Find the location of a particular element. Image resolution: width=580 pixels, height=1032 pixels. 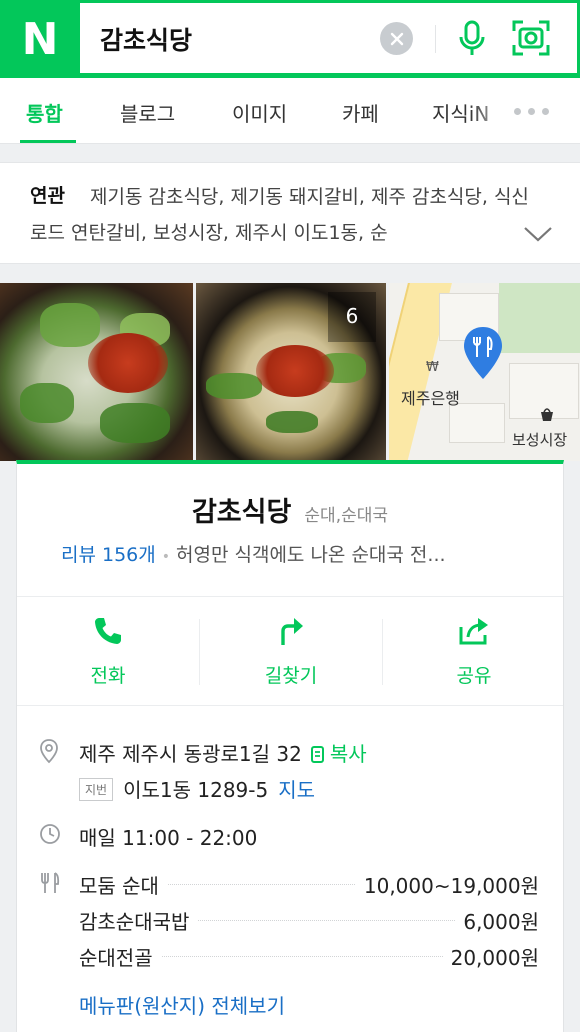

close-icon is located at coordinates (396, 38).